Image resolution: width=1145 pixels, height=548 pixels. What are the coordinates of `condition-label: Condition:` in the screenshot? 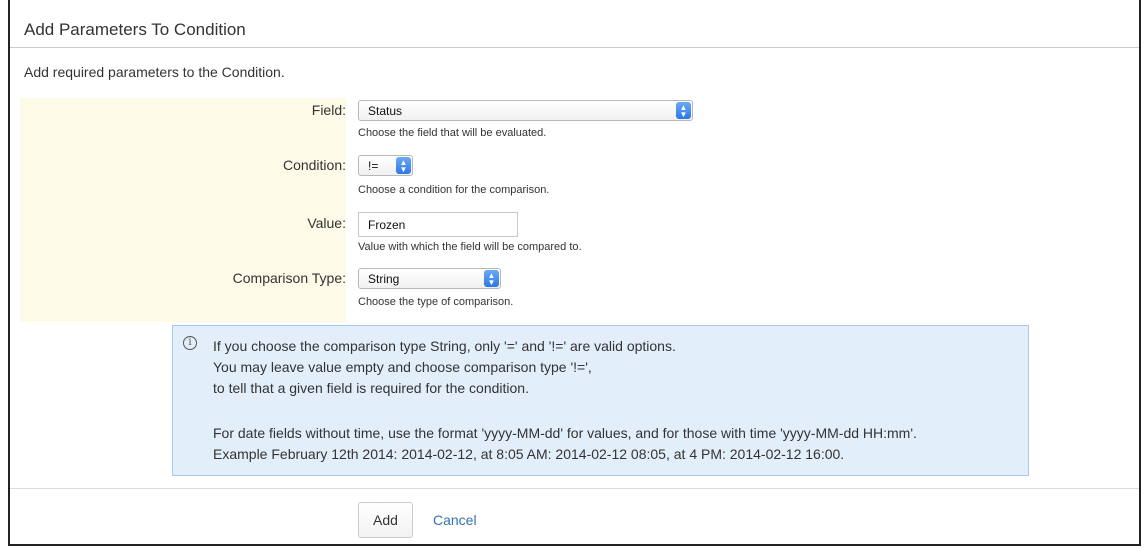 It's located at (314, 165).